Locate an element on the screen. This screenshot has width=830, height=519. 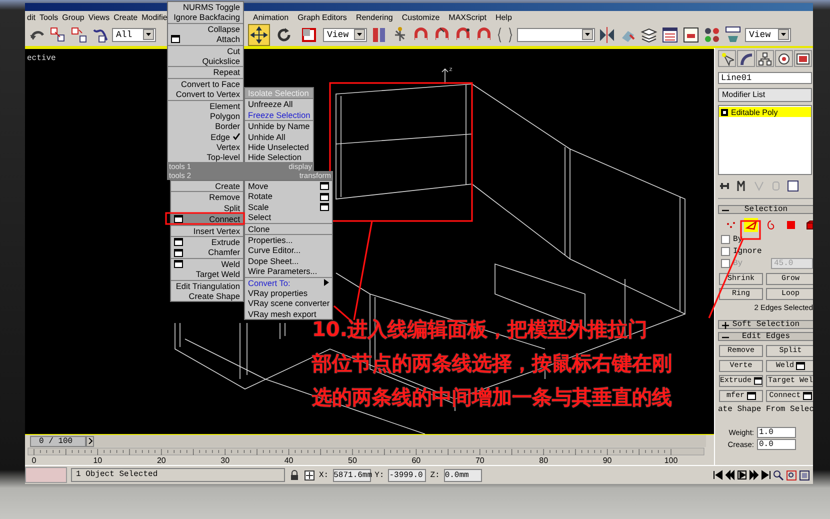
menu-item: Tools is located at coordinates (48, 17).